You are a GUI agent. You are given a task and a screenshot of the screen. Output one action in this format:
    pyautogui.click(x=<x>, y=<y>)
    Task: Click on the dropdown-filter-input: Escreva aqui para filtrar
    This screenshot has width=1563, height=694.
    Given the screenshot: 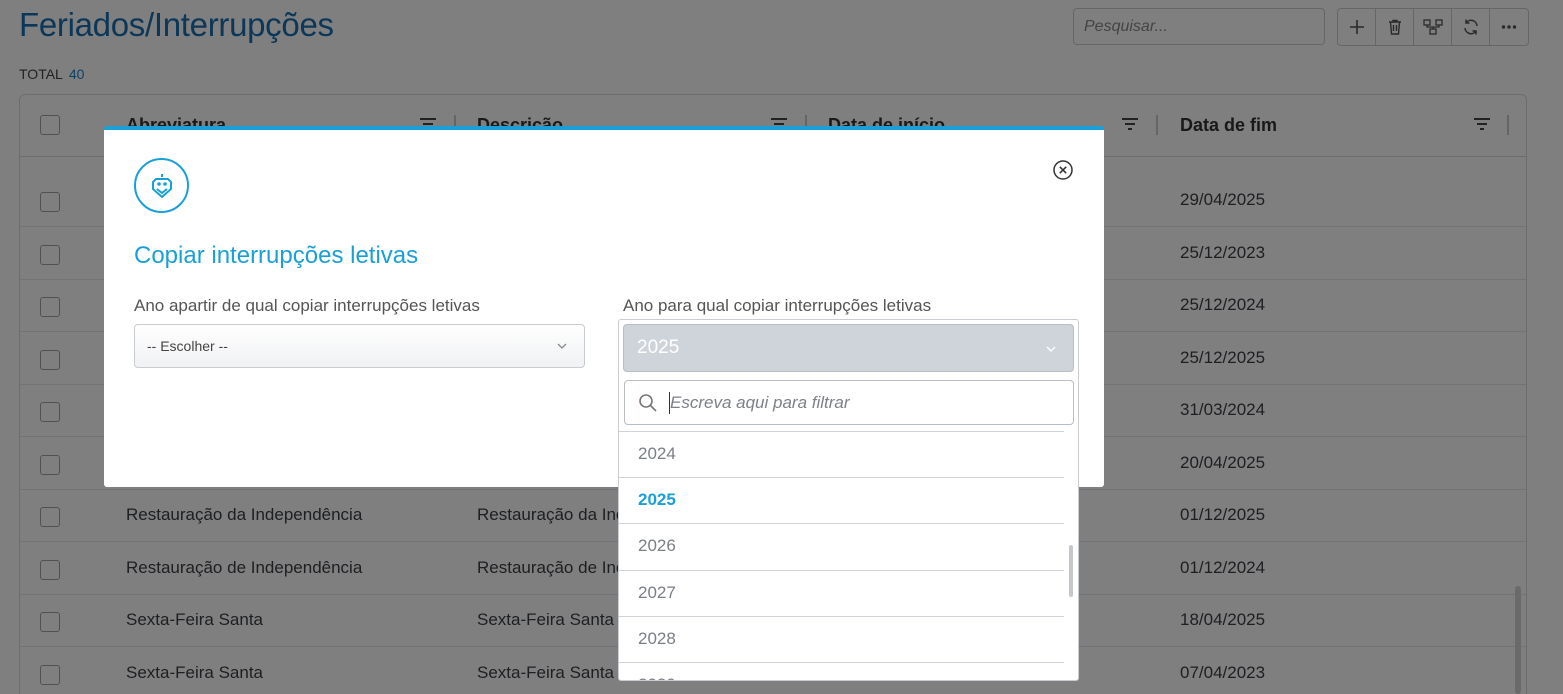 What is the action you would take?
    pyautogui.click(x=849, y=402)
    